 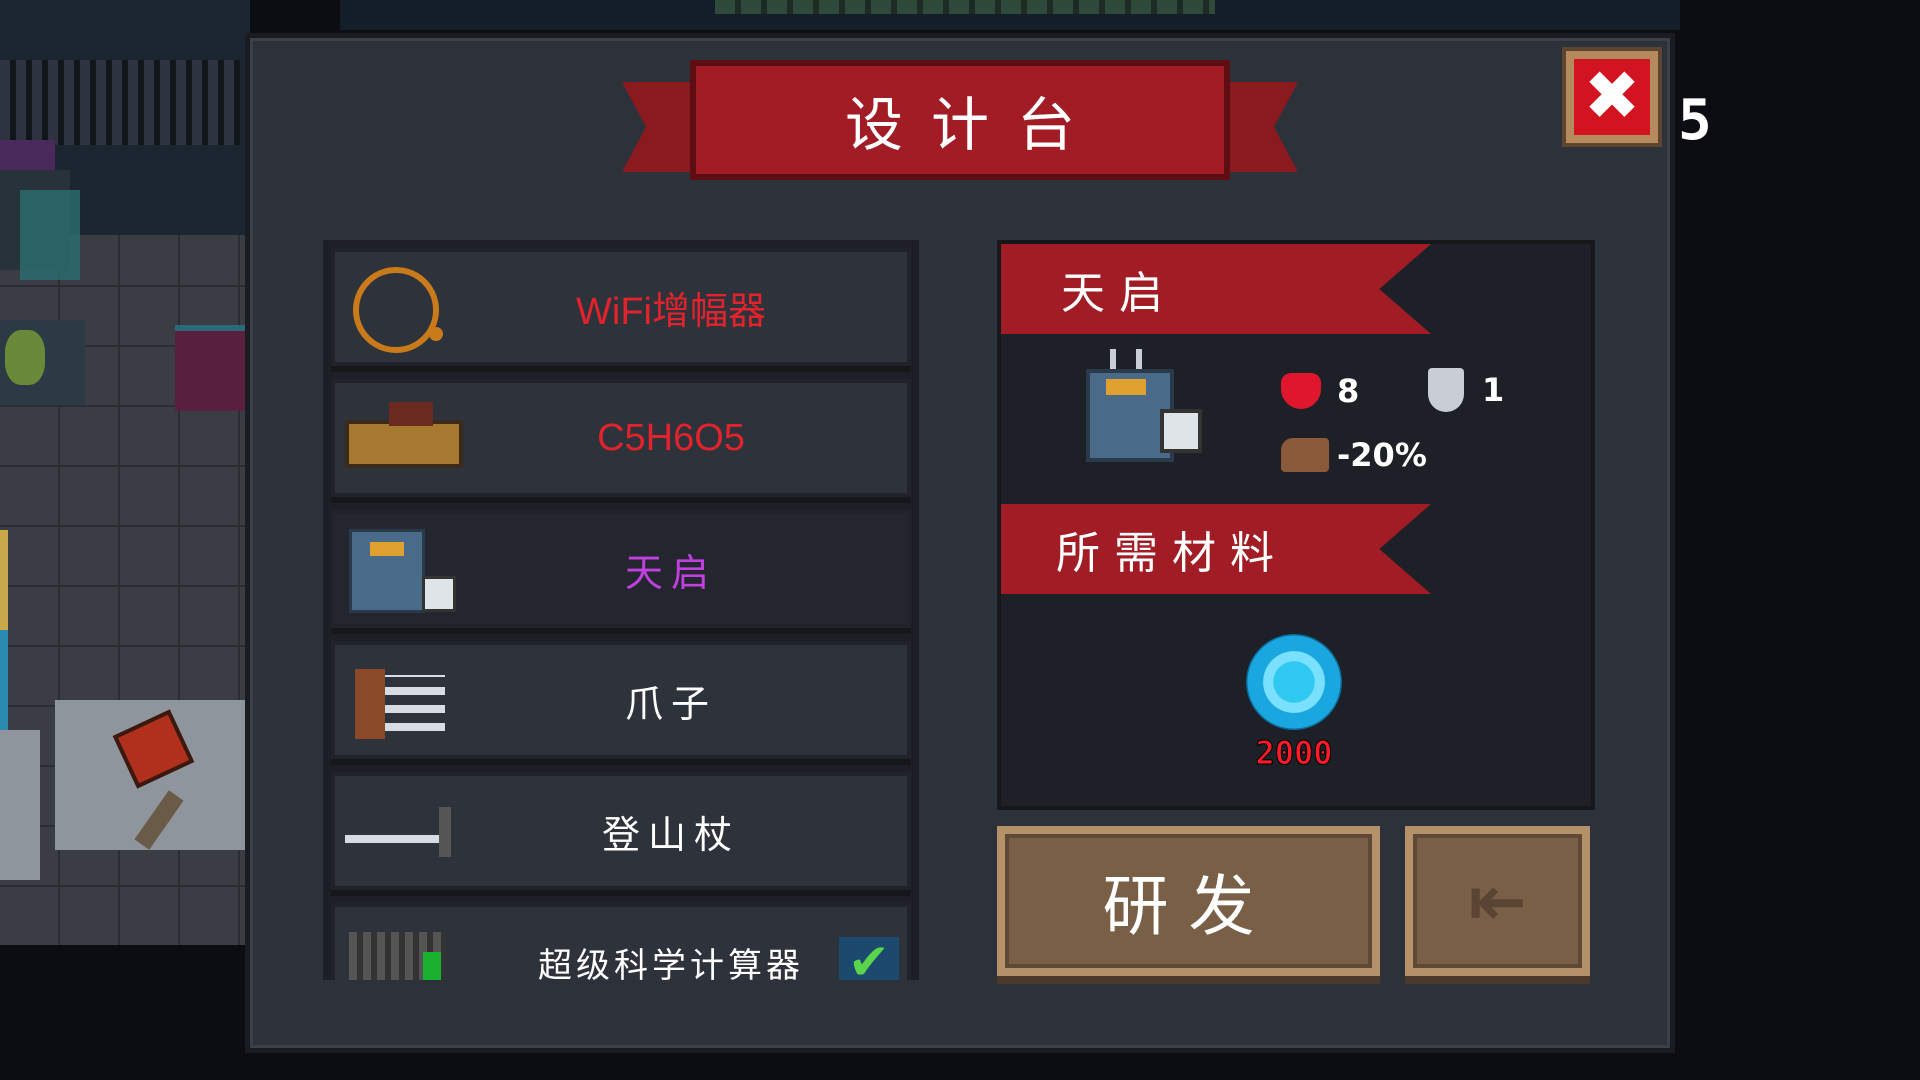 I want to click on boot-icon, so click(x=1305, y=455).